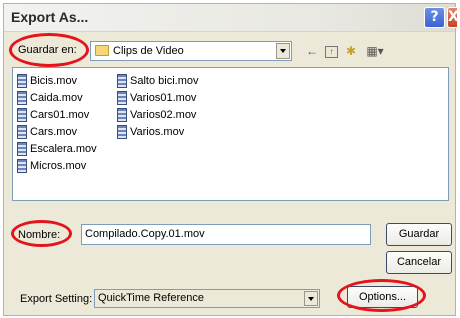  What do you see at coordinates (163, 98) in the screenshot?
I see `file-name: Varios01.mov` at bounding box center [163, 98].